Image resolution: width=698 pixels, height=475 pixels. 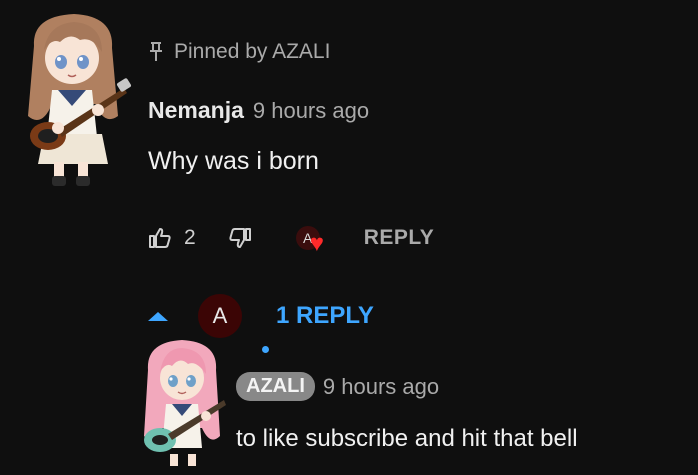 What do you see at coordinates (196, 110) in the screenshot?
I see `comment-author: Nemanja` at bounding box center [196, 110].